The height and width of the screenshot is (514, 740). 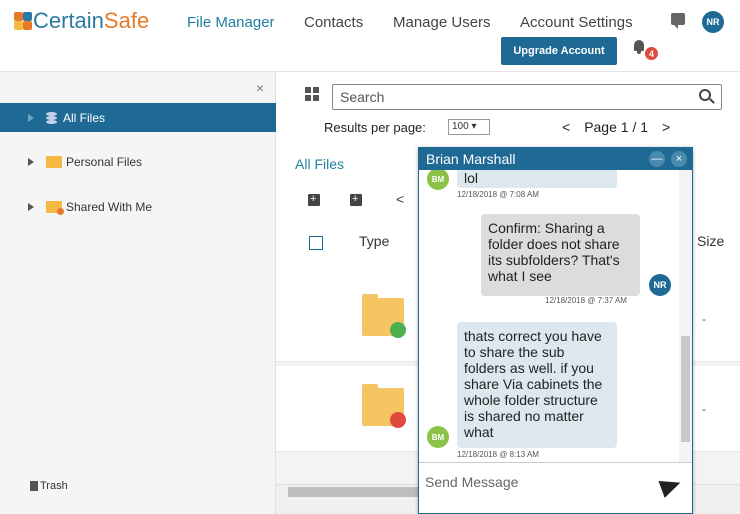 What do you see at coordinates (566, 127) in the screenshot?
I see `prev-page-button: <` at bounding box center [566, 127].